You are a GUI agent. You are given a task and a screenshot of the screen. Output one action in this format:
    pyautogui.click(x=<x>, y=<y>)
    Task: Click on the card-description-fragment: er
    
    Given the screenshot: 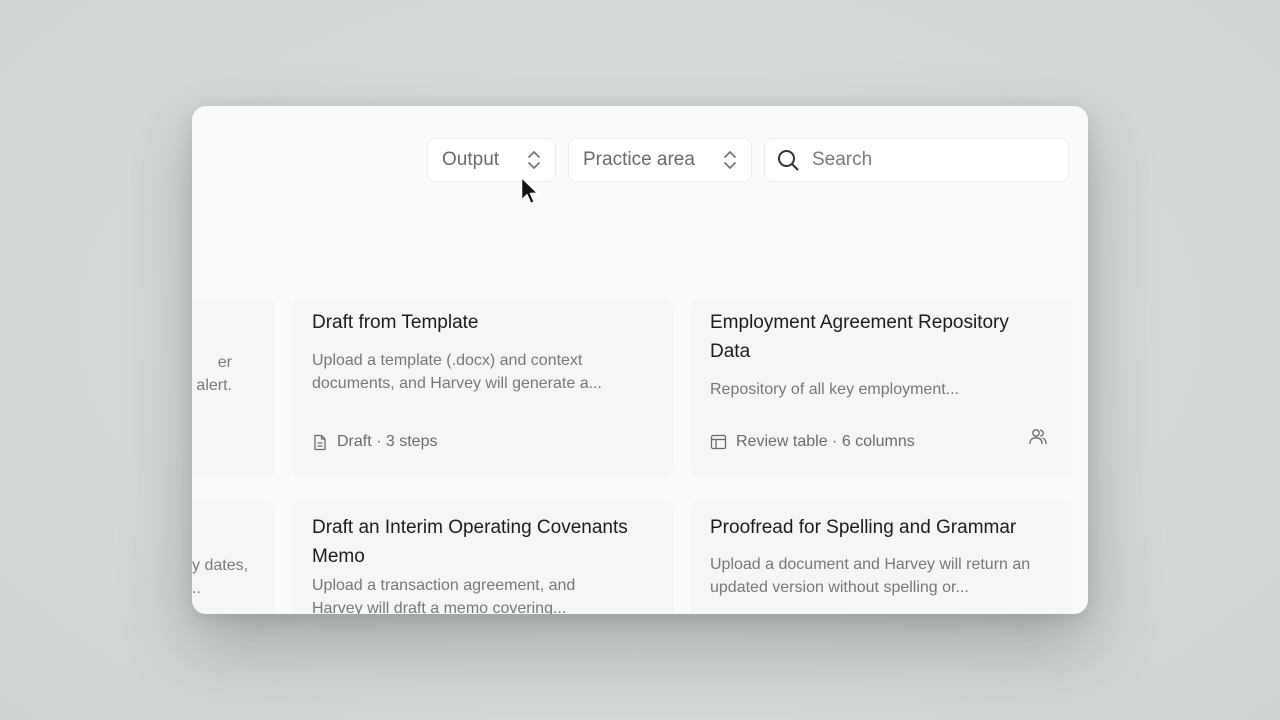 What is the action you would take?
    pyautogui.click(x=224, y=362)
    